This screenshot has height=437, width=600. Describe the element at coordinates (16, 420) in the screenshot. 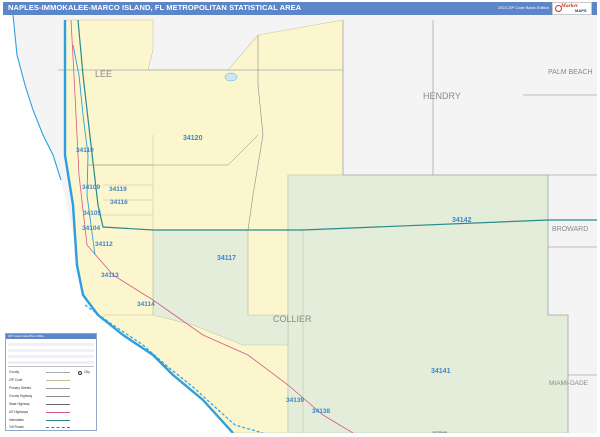

I see `legend-row-interstate: Interstates` at that location.